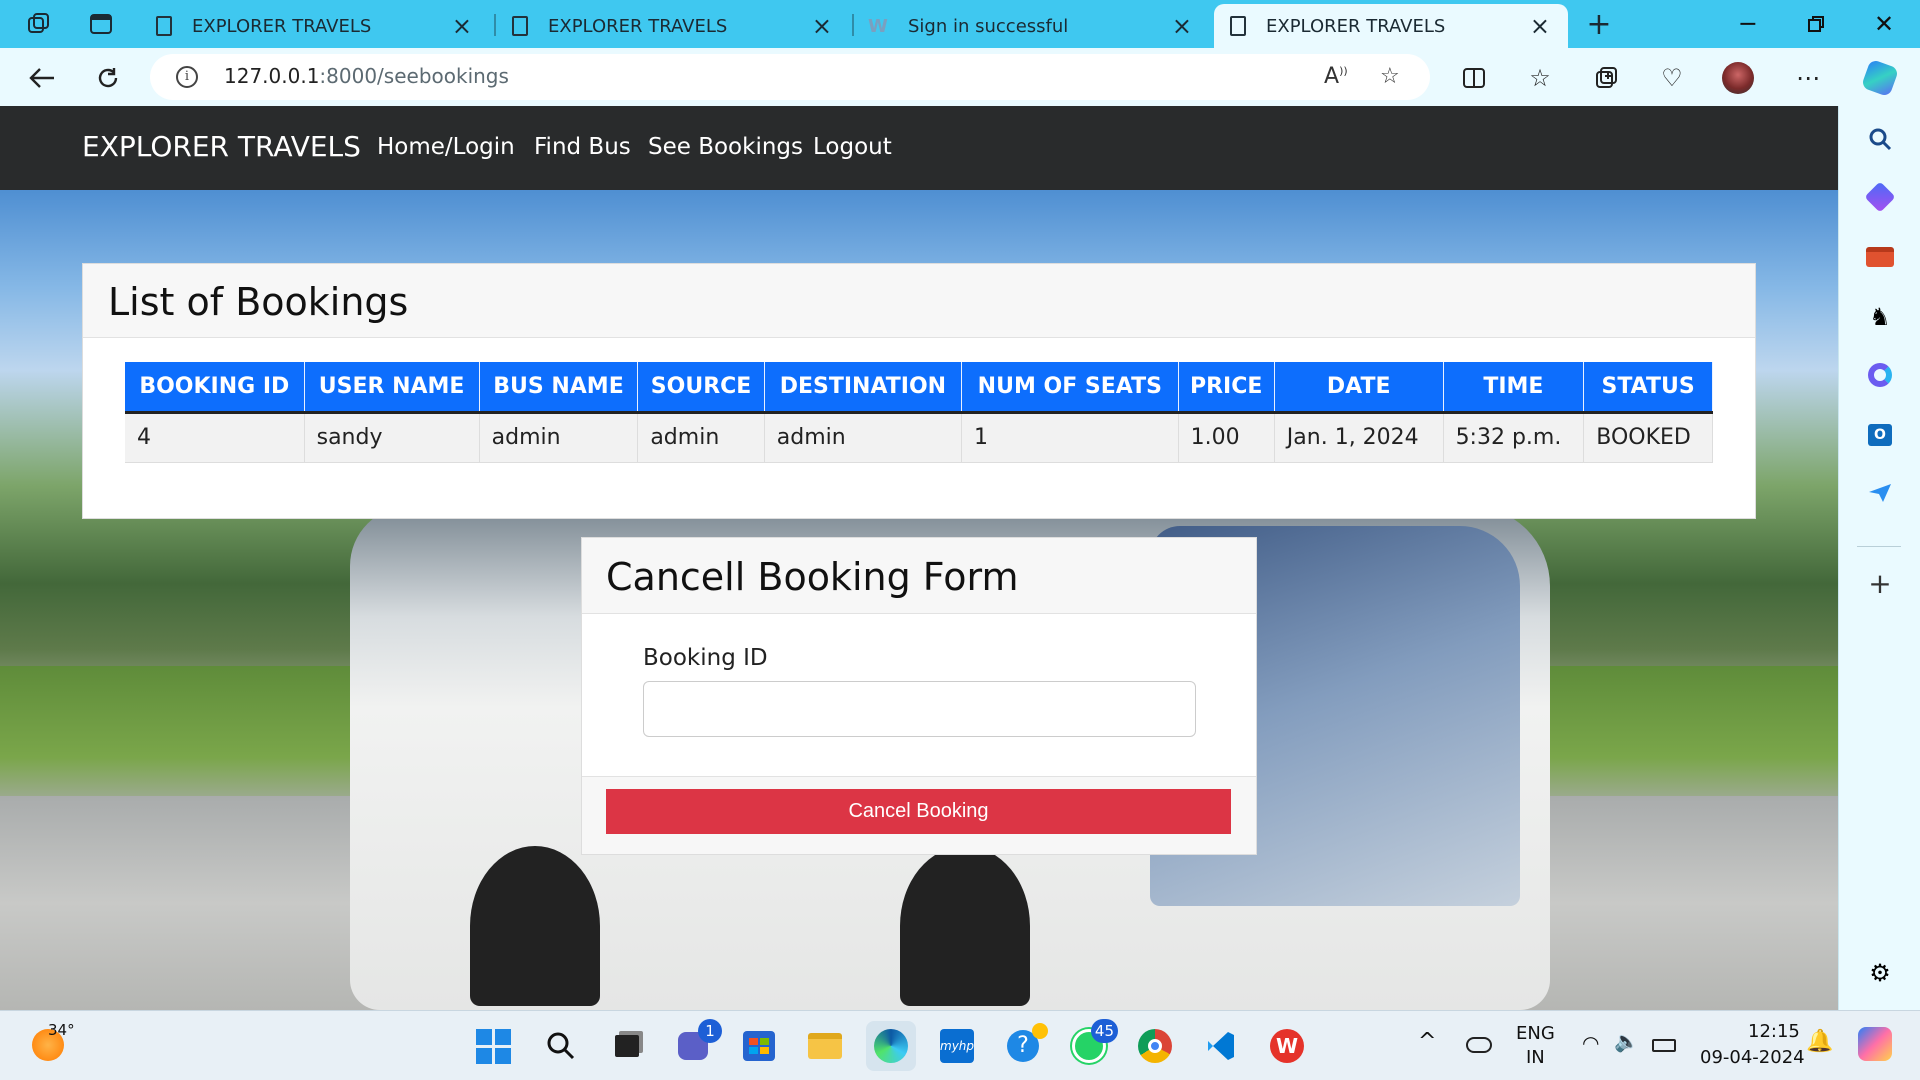 The height and width of the screenshot is (1080, 1920). Describe the element at coordinates (1590, 1043) in the screenshot. I see `wifi-icon: ◠` at that location.